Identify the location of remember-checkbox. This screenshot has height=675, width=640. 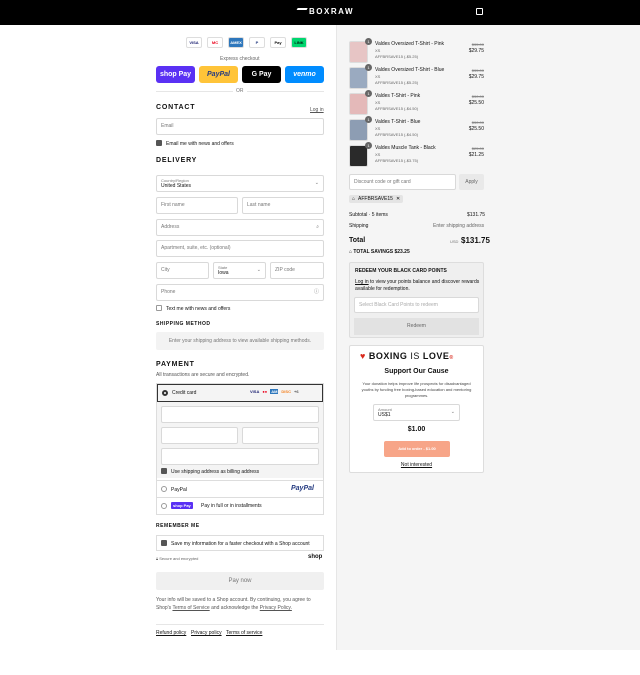
(164, 543).